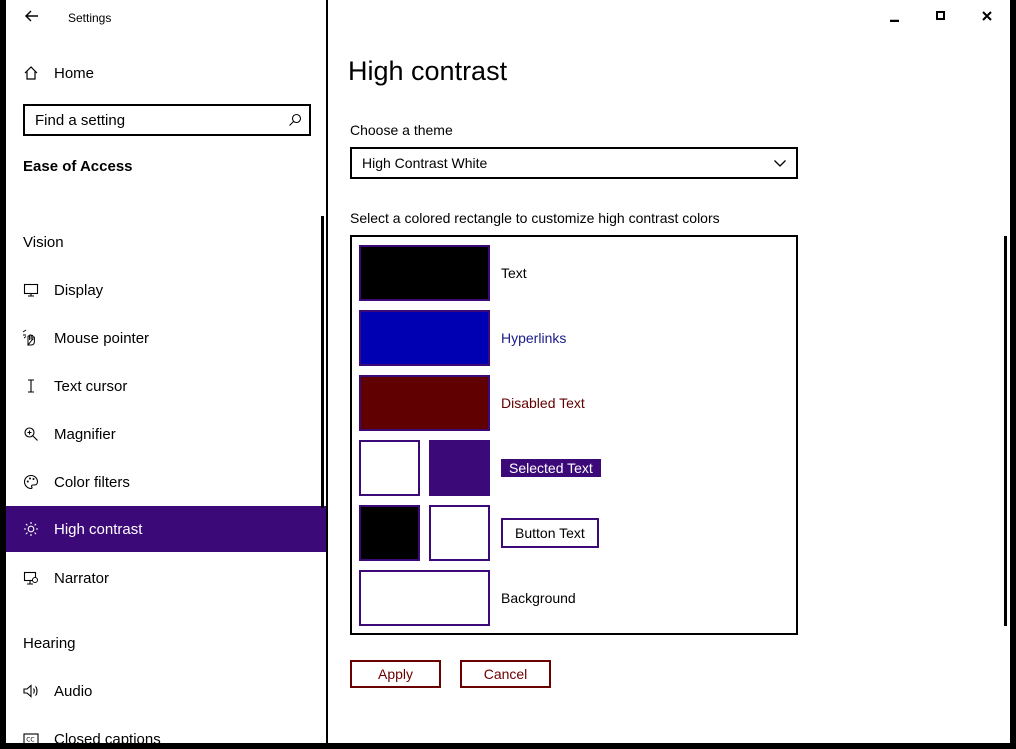 This screenshot has height=749, width=1016. I want to click on color-filters-icon, so click(31, 482).